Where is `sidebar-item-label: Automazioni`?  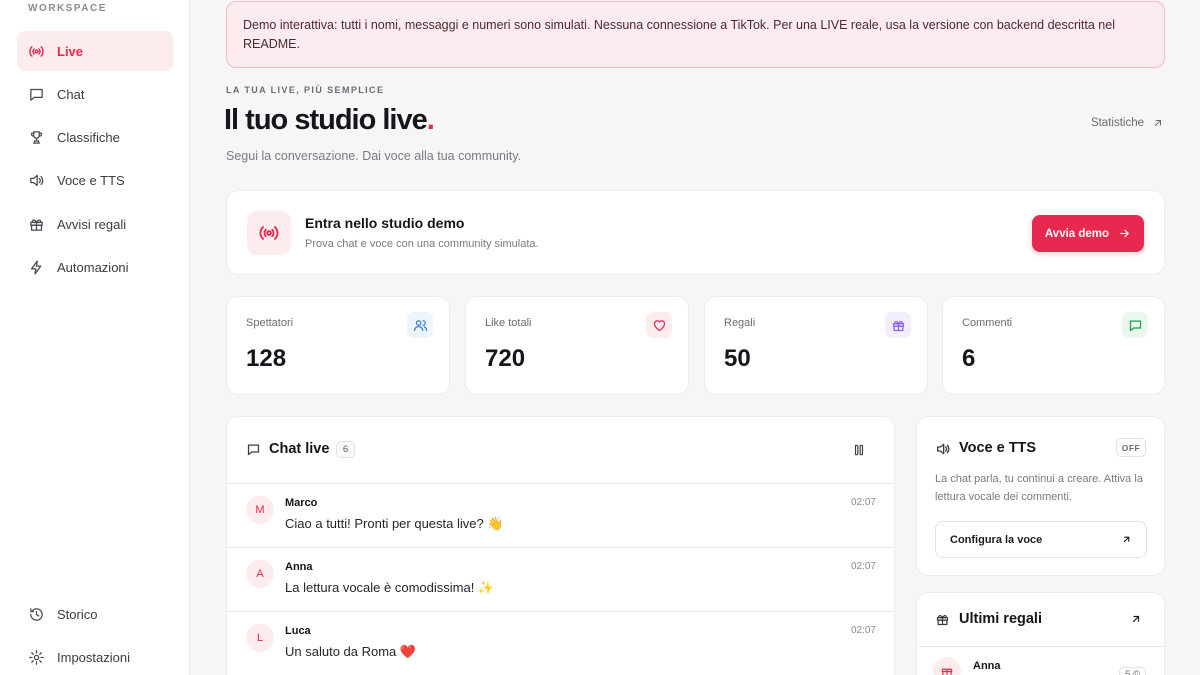 sidebar-item-label: Automazioni is located at coordinates (93, 267).